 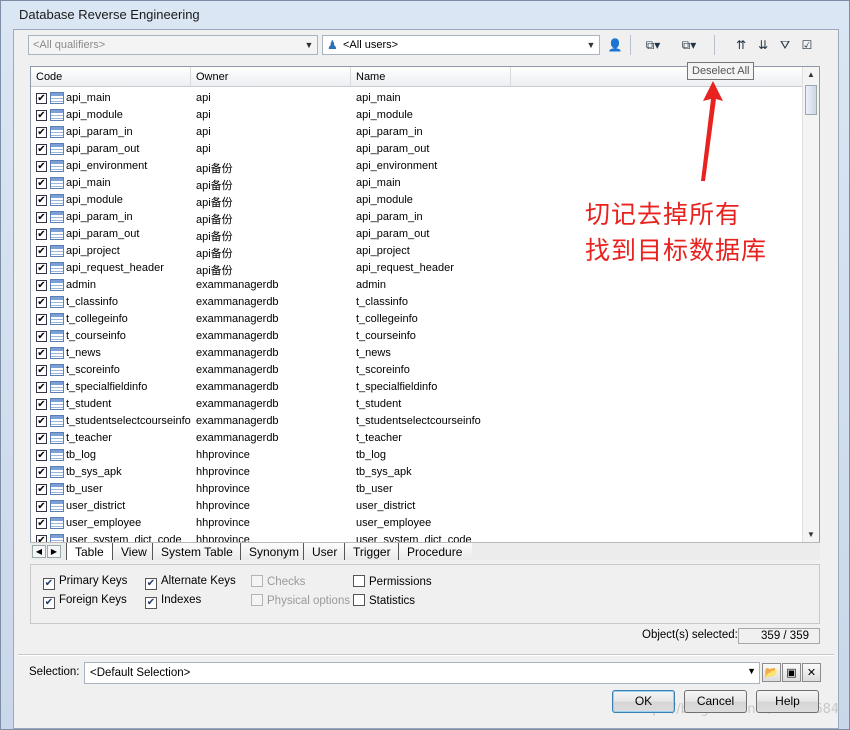 I want to click on vertical-scrollbar: ▲ ▼, so click(x=810, y=305).